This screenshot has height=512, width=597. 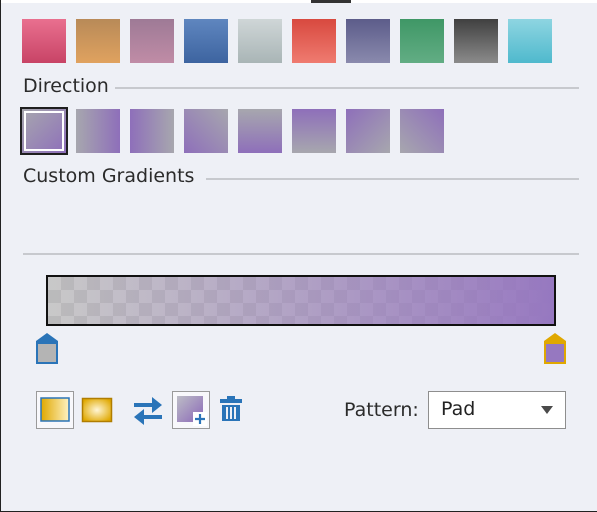 I want to click on linear-gradient-icon, so click(x=55, y=409).